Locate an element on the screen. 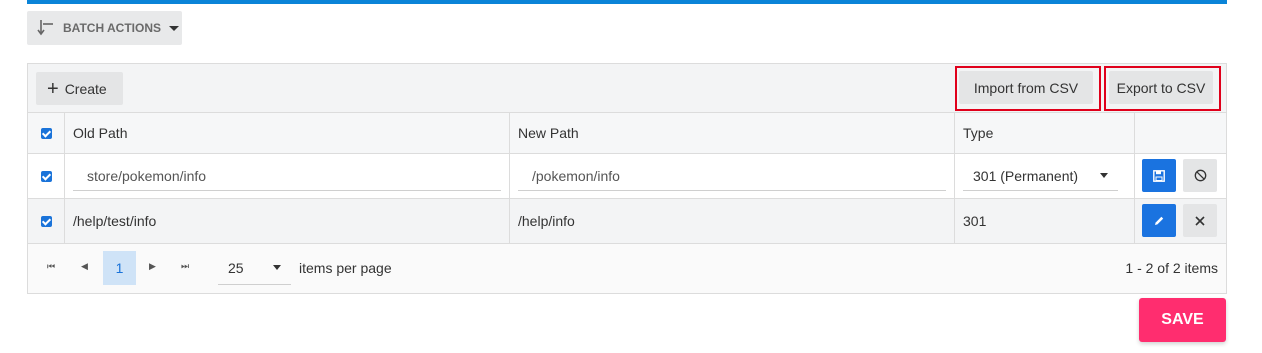  save-label: SAVE is located at coordinates (1182, 319).